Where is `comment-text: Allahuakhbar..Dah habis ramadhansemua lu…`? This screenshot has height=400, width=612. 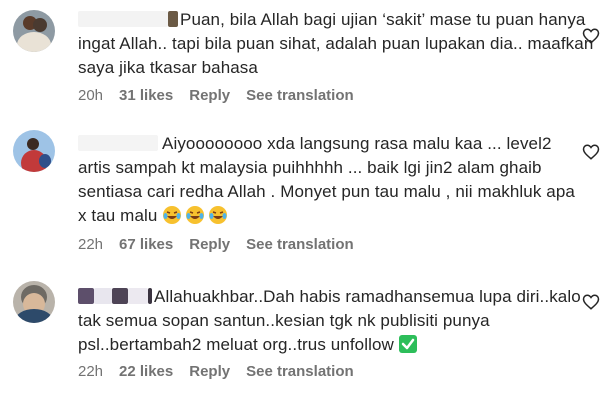
comment-text: Allahuakhbar..Dah habis ramadhansemua lu… is located at coordinates (330, 321).